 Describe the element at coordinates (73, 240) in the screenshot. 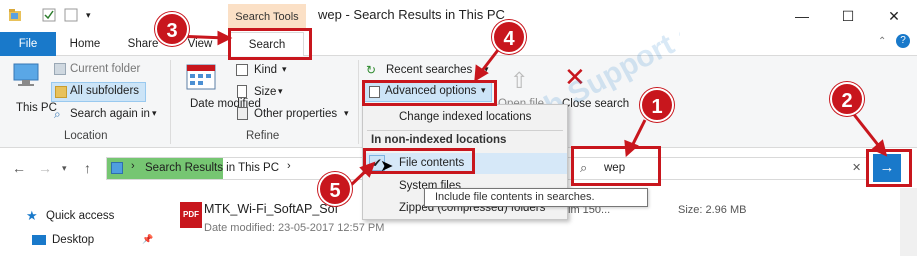

I see `desktop-label: Desktop` at that location.